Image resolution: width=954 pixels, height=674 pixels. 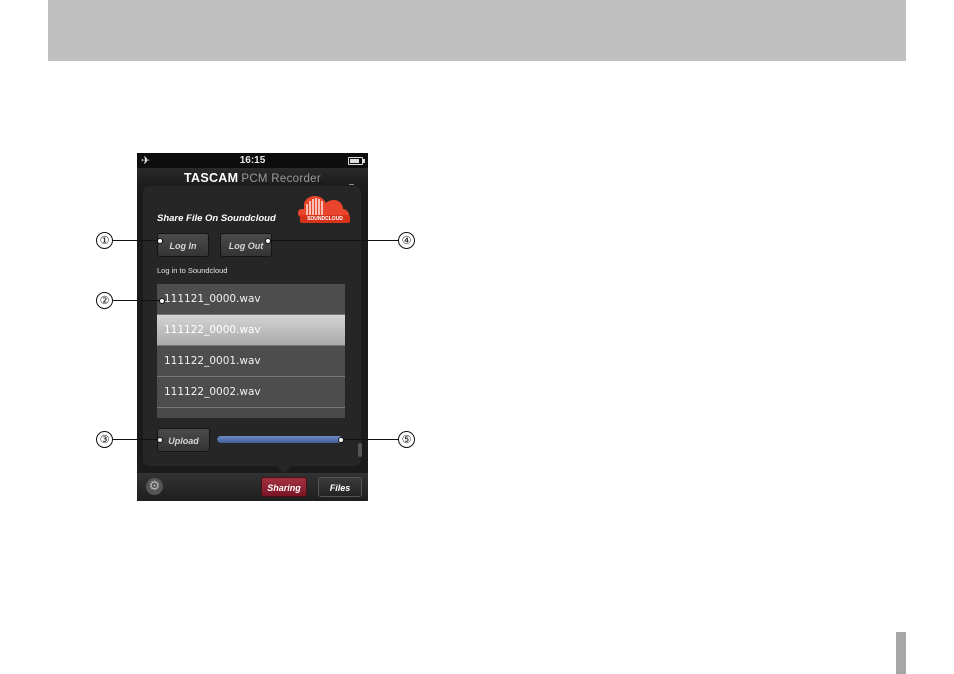 What do you see at coordinates (360, 450) in the screenshot?
I see `scroll-handle` at bounding box center [360, 450].